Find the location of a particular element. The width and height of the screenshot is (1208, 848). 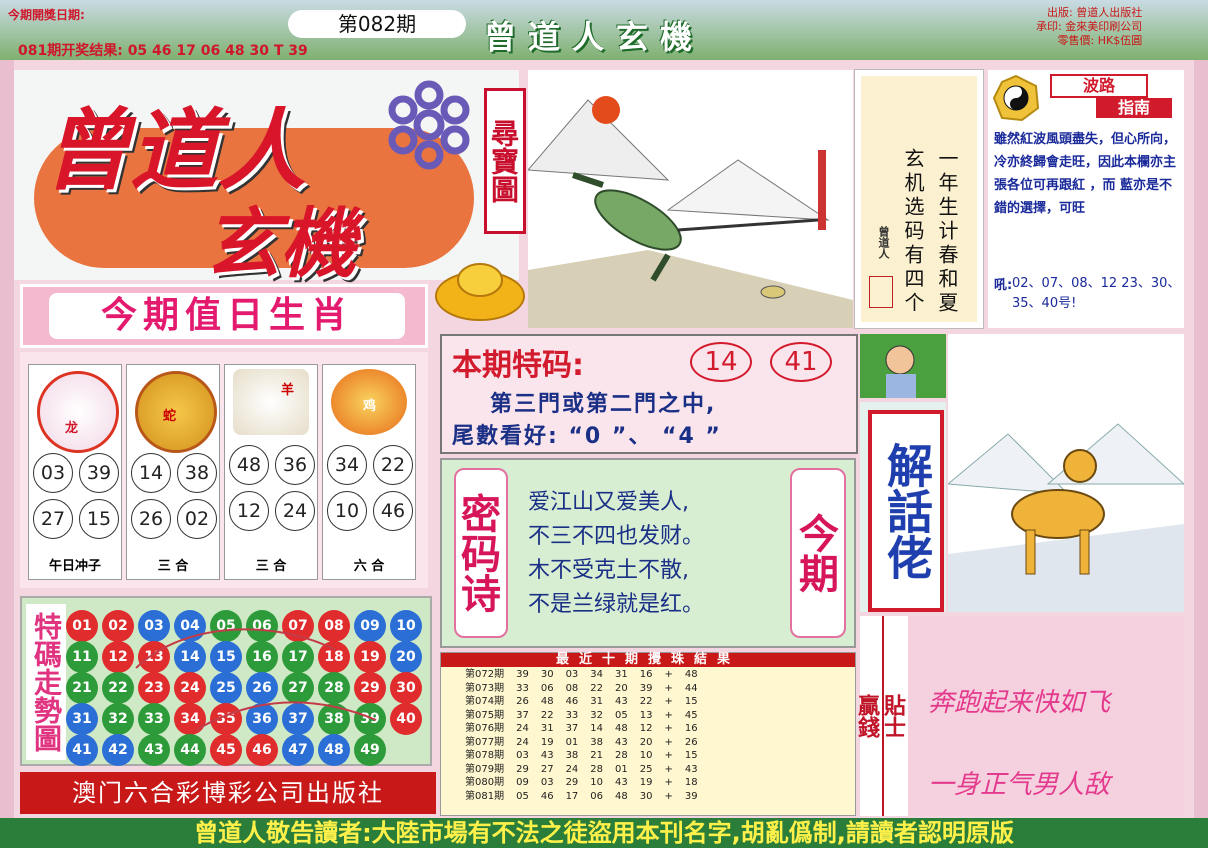

tips-line-1: 奔跑起来快如飞 is located at coordinates (1019, 703).